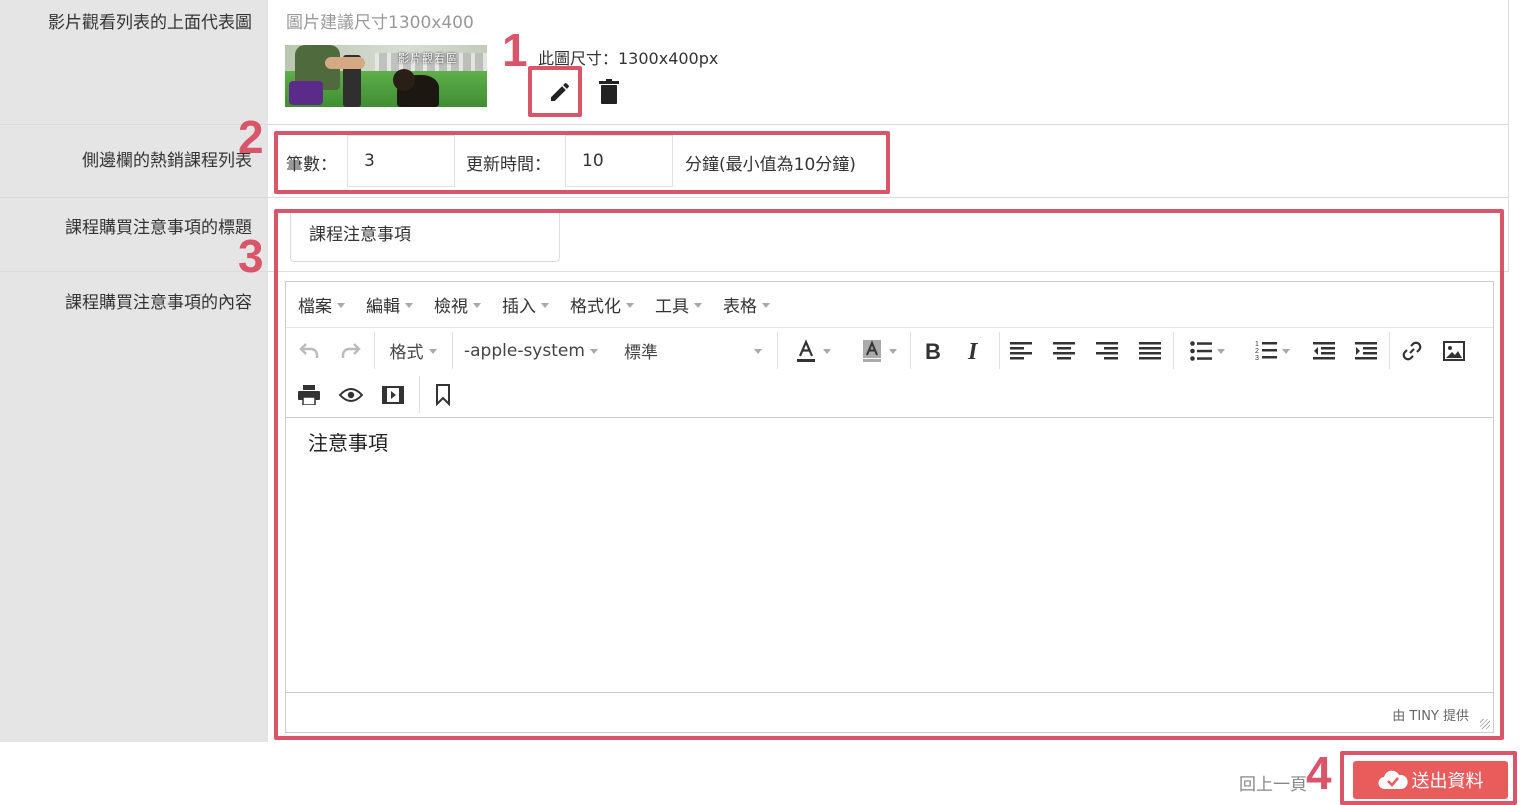 The width and height of the screenshot is (1525, 805). I want to click on row-label-notice-title: 課程購買注意事項的標題, so click(158, 228).